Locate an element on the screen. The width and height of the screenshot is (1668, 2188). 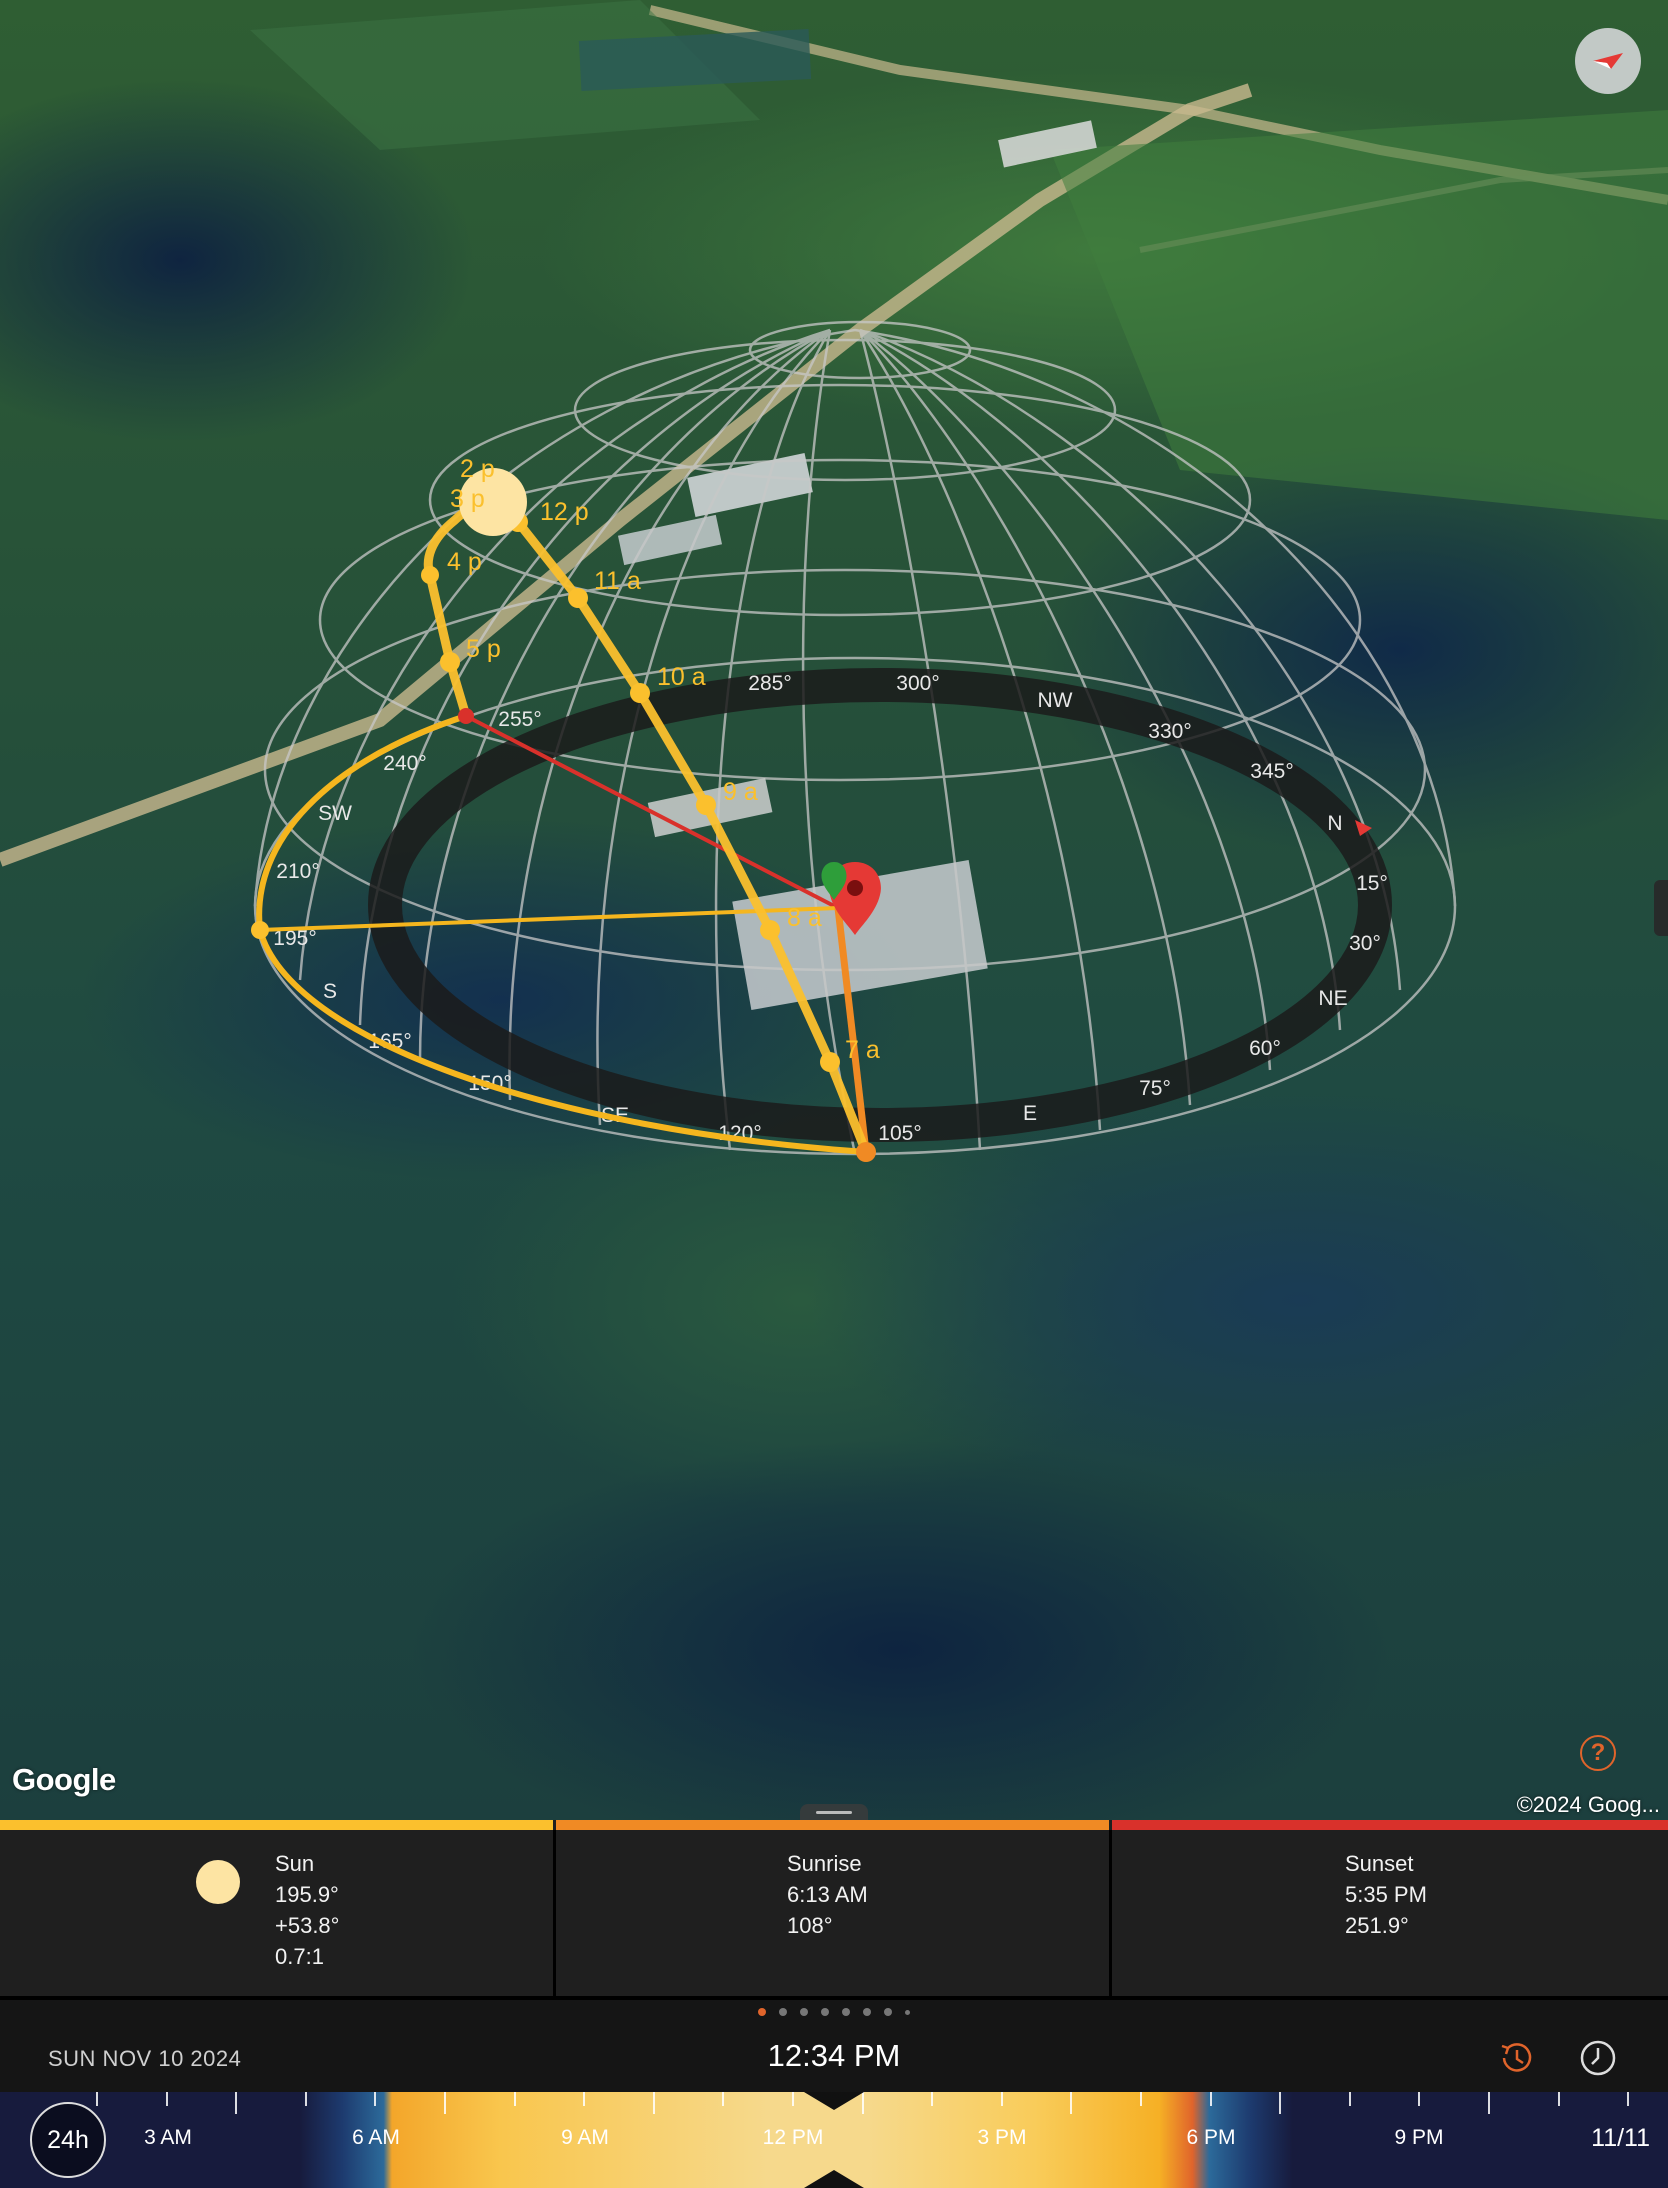
panel-drag-handle is located at coordinates (834, 1812).